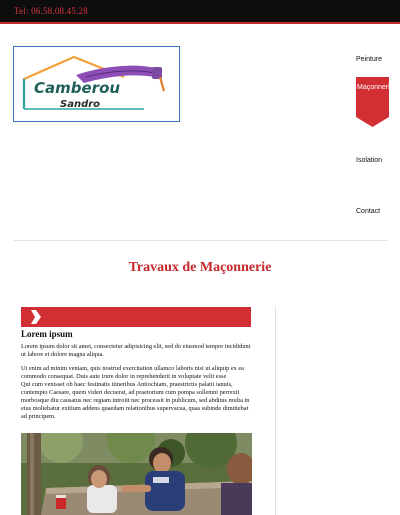  Describe the element at coordinates (201, 240) in the screenshot. I see `header-divider` at that location.